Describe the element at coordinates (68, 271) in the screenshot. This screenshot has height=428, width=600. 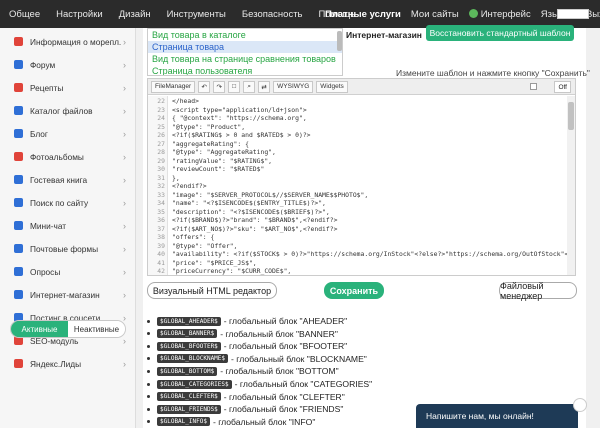
I see `sidebar-item-polls: Опросы ›` at that location.